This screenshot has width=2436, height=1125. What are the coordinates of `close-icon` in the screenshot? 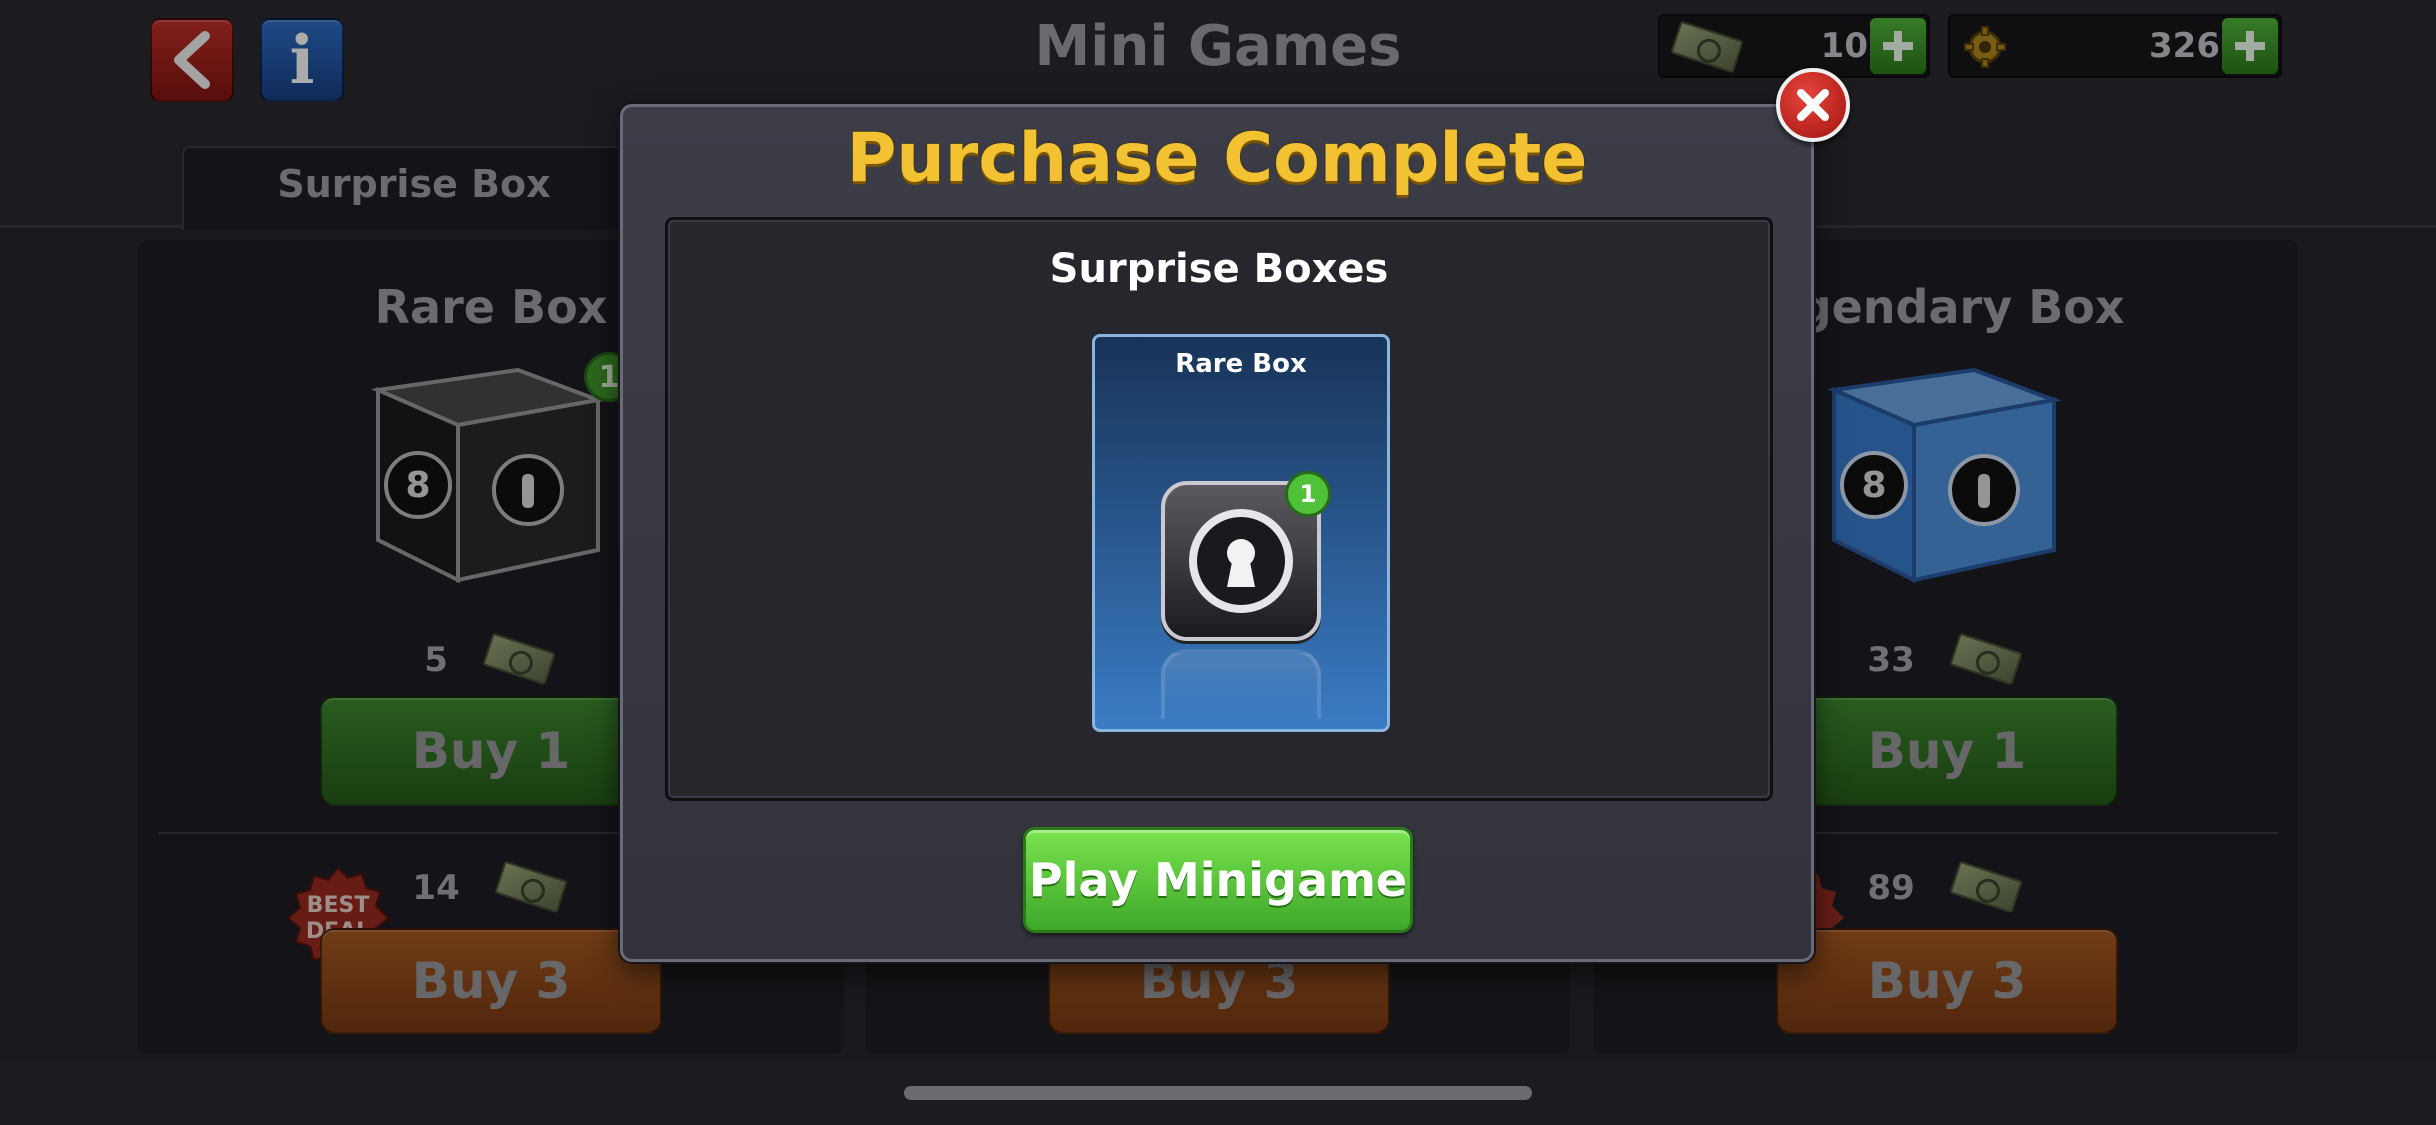 It's located at (1813, 105).